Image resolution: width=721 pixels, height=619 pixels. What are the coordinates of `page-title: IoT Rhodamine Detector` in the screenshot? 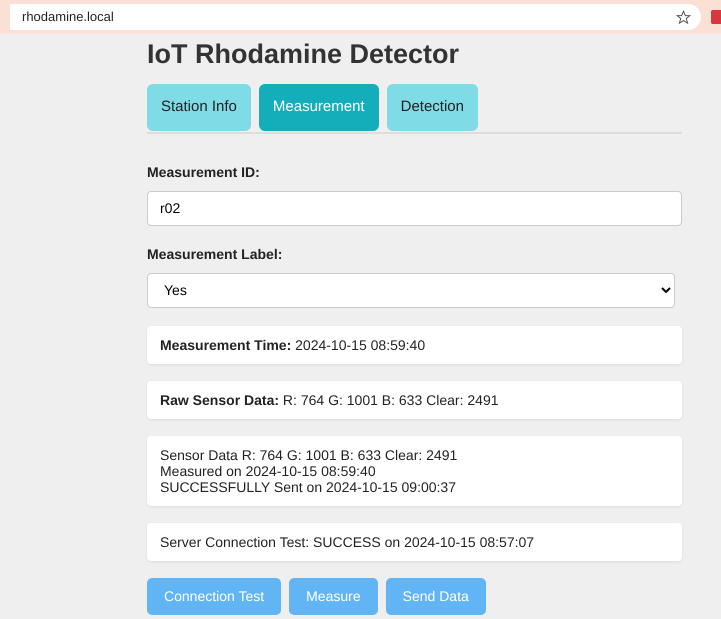 It's located at (303, 54).